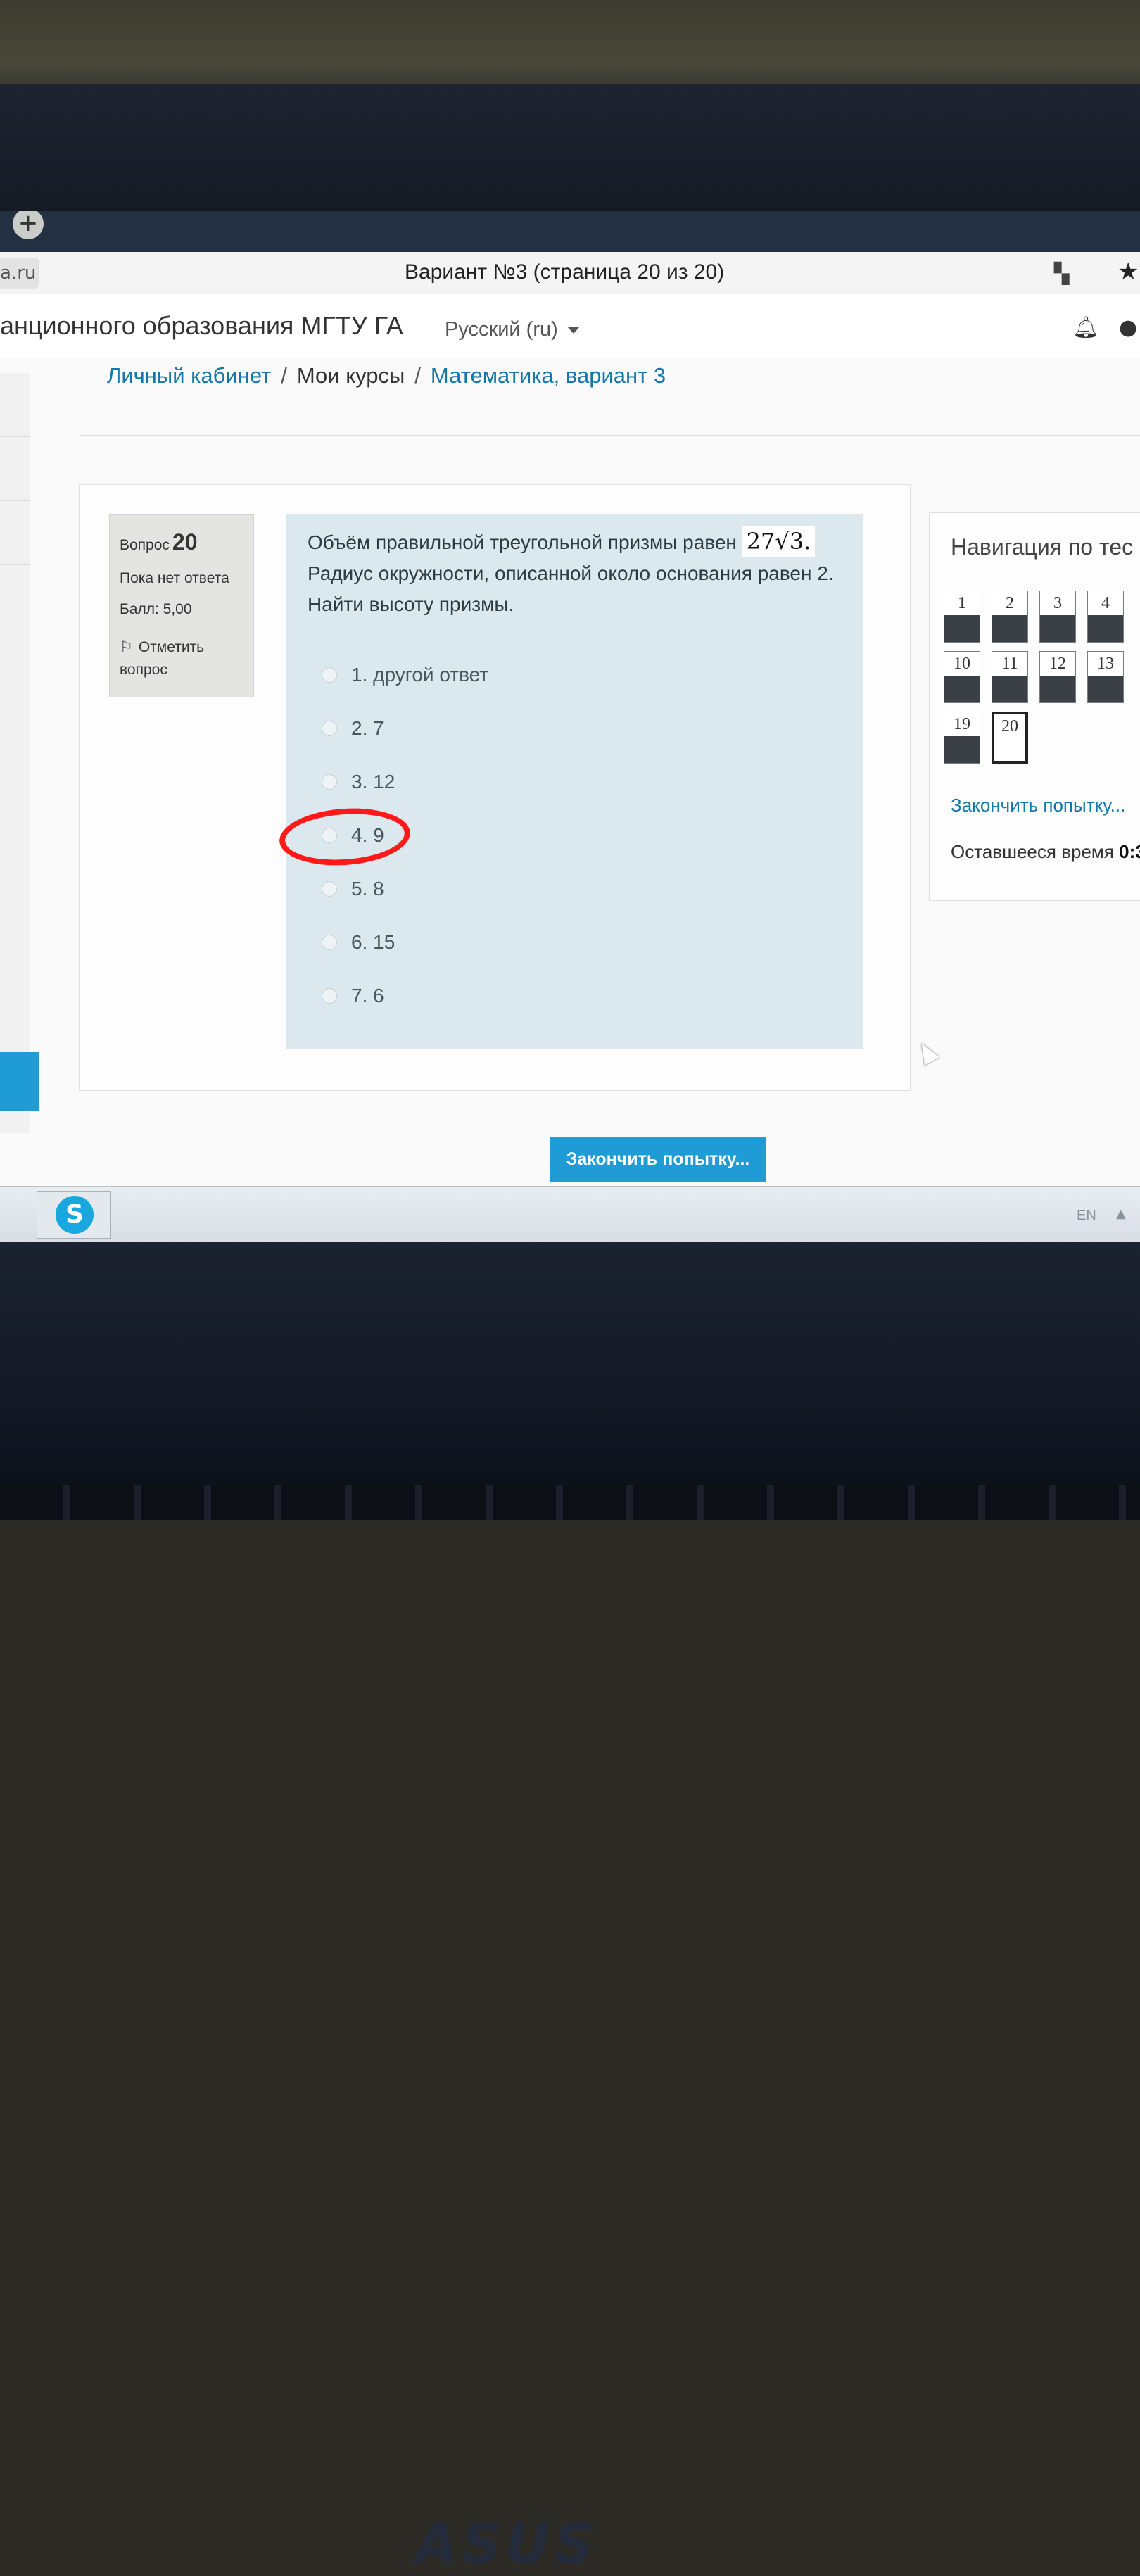 The image size is (1140, 2576). I want to click on taskbar-skype-button: S, so click(74, 1215).